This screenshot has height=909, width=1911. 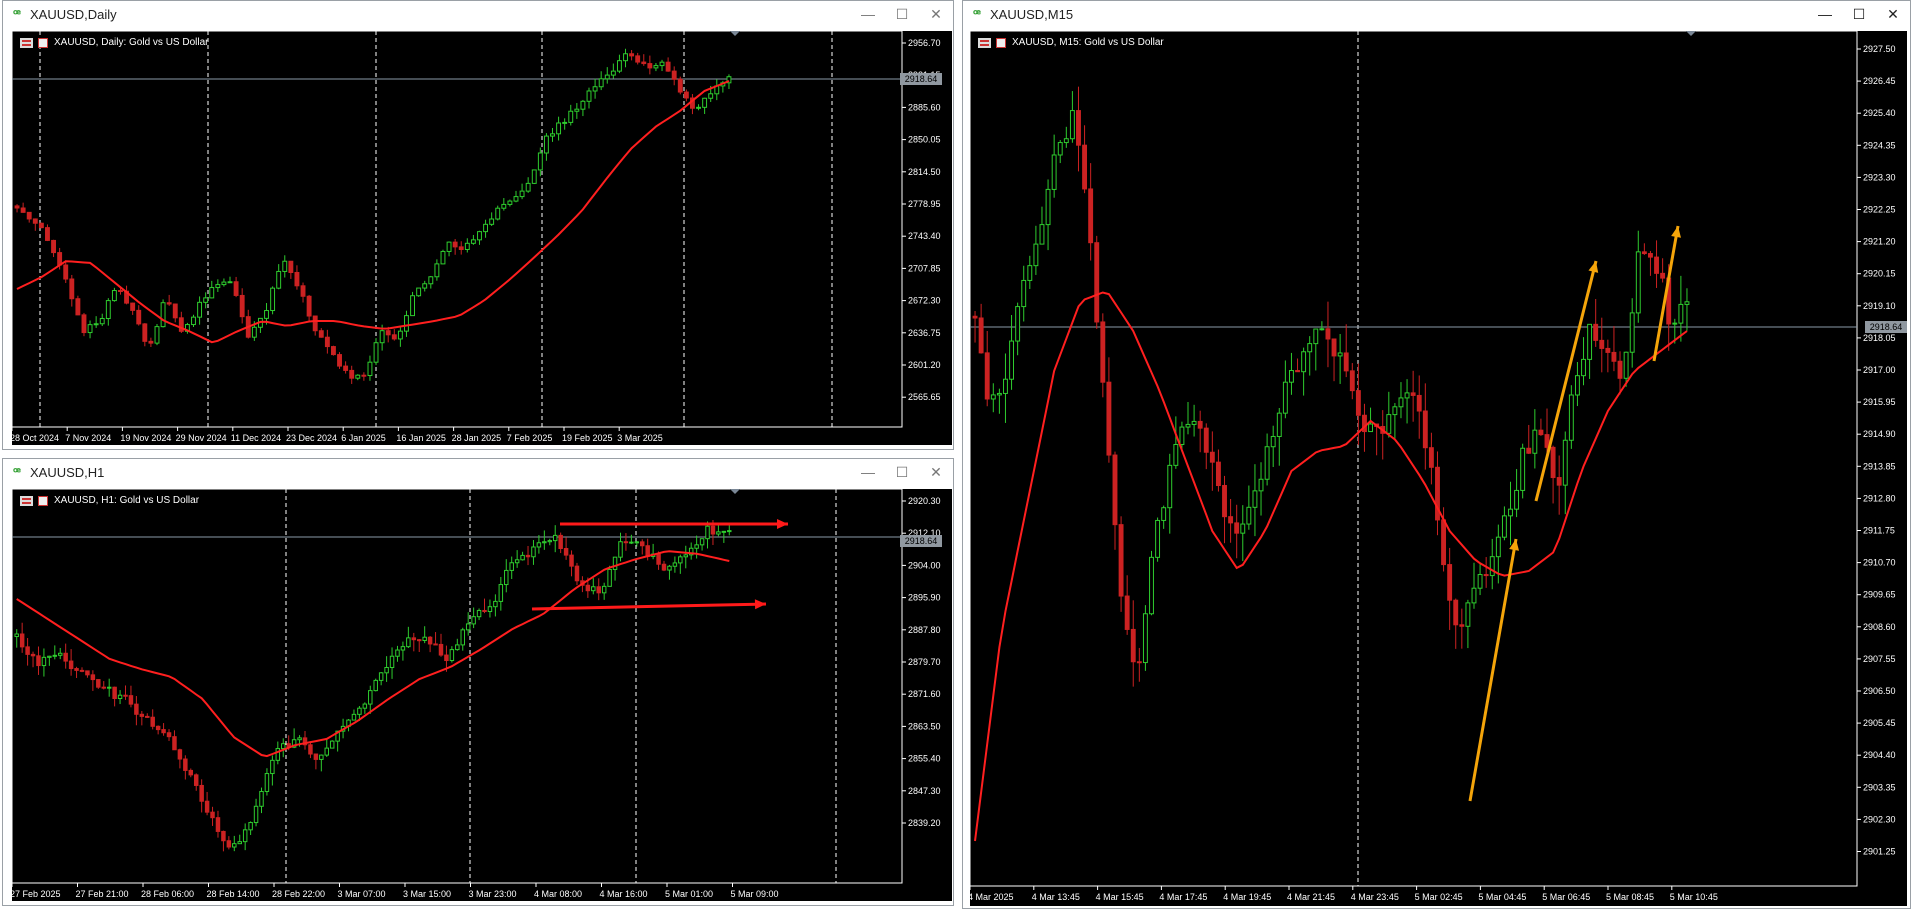 What do you see at coordinates (1859, 14) in the screenshot?
I see `maximize-icon: ☐` at bounding box center [1859, 14].